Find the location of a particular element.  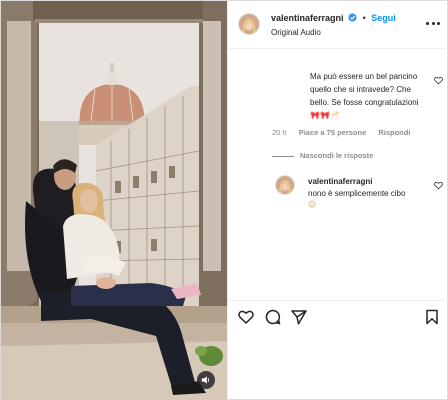

speaker-icon is located at coordinates (205, 380).